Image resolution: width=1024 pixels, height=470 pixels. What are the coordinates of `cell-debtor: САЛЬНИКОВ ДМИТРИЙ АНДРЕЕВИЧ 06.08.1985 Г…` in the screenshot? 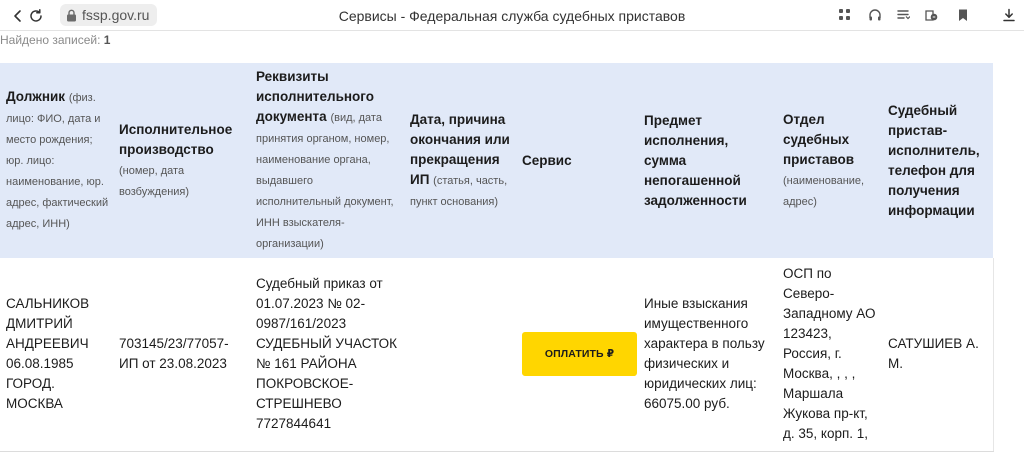 It's located at (56, 355).